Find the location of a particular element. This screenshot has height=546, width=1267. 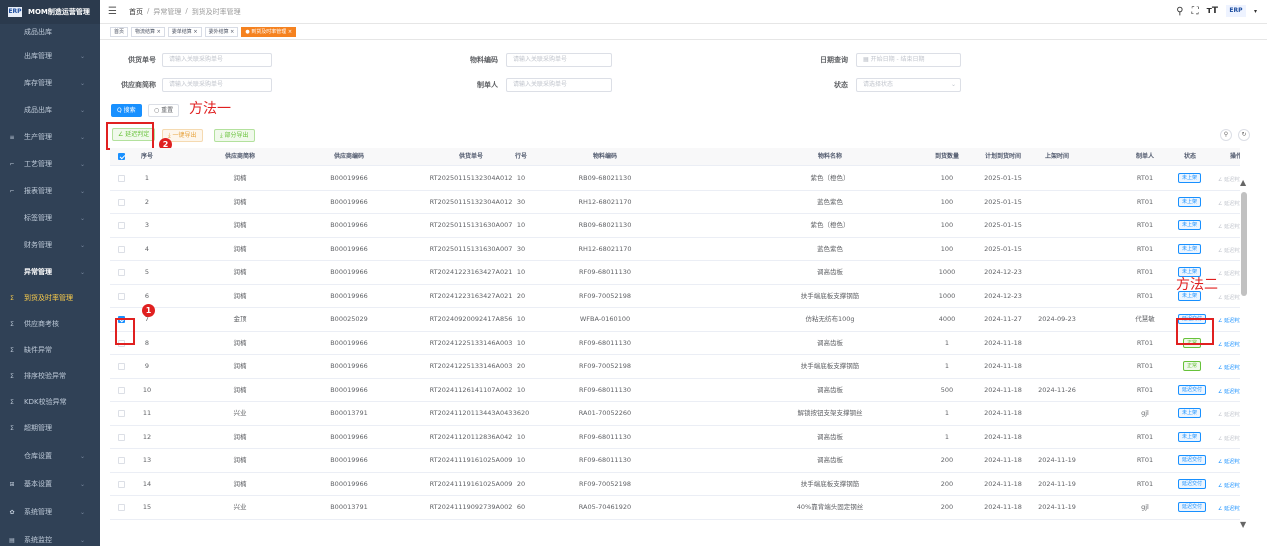

tab-tag: 首页 is located at coordinates (119, 31).